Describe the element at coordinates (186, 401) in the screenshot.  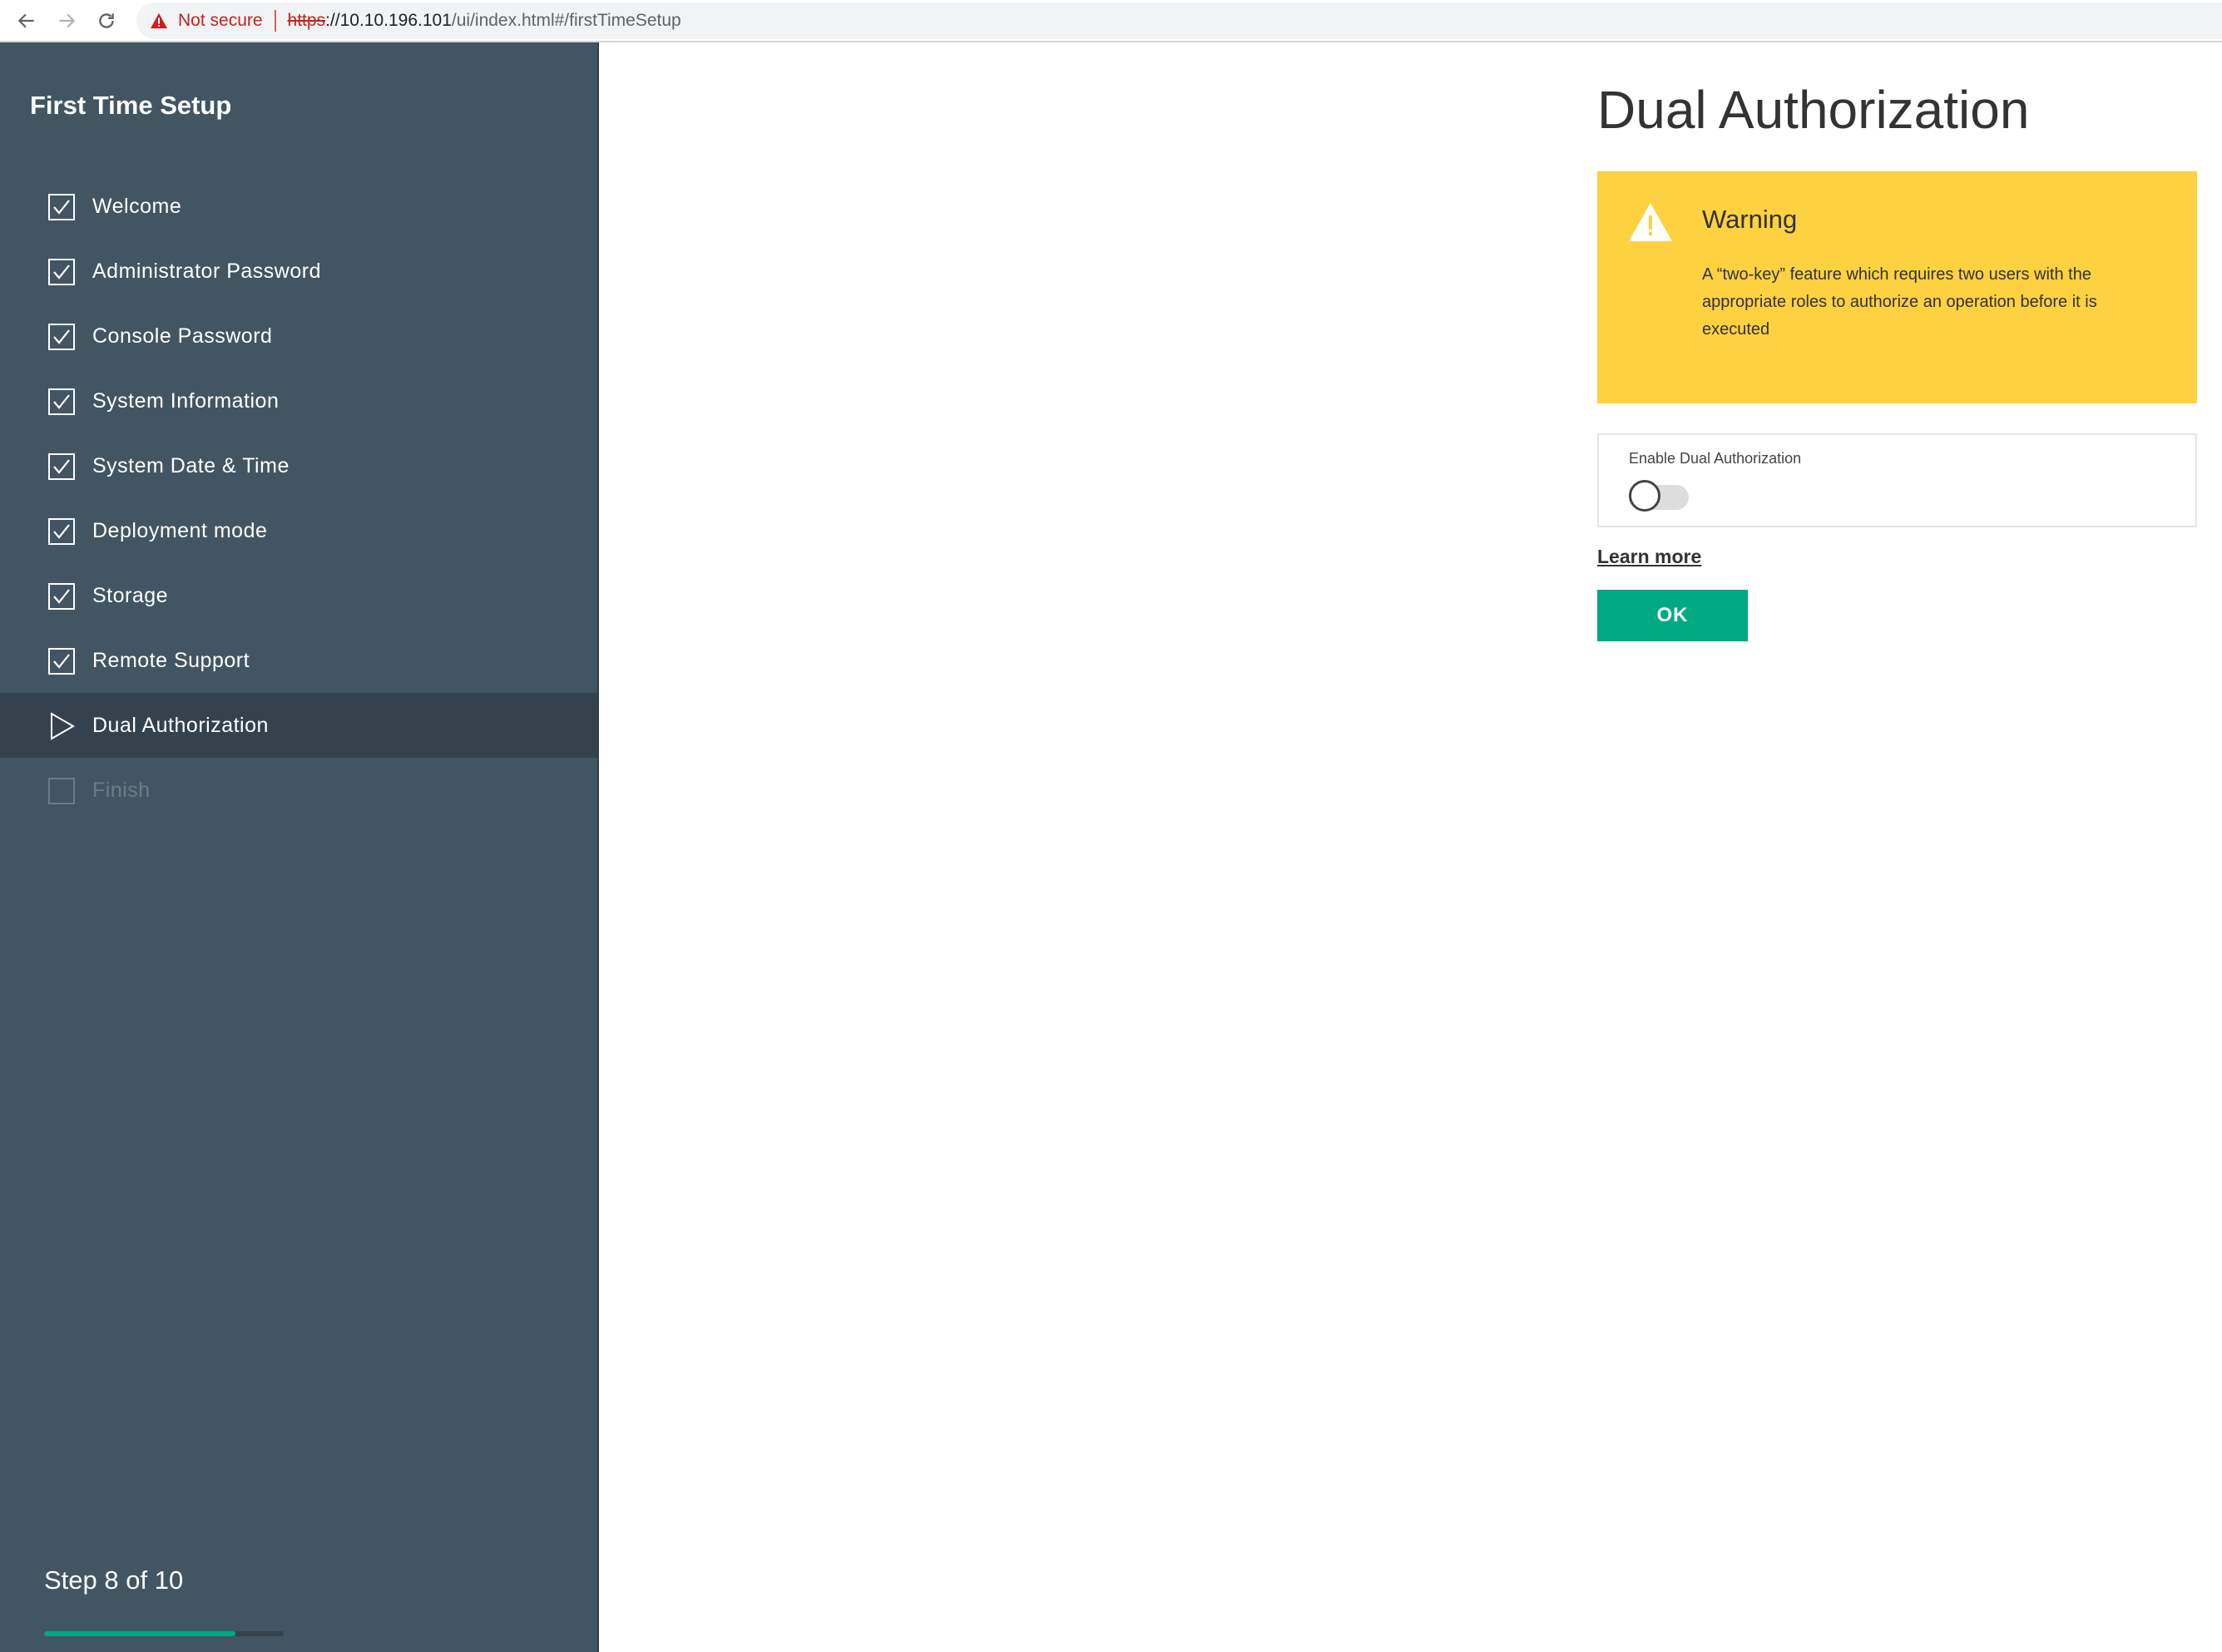
I see `step-label: System Information` at that location.